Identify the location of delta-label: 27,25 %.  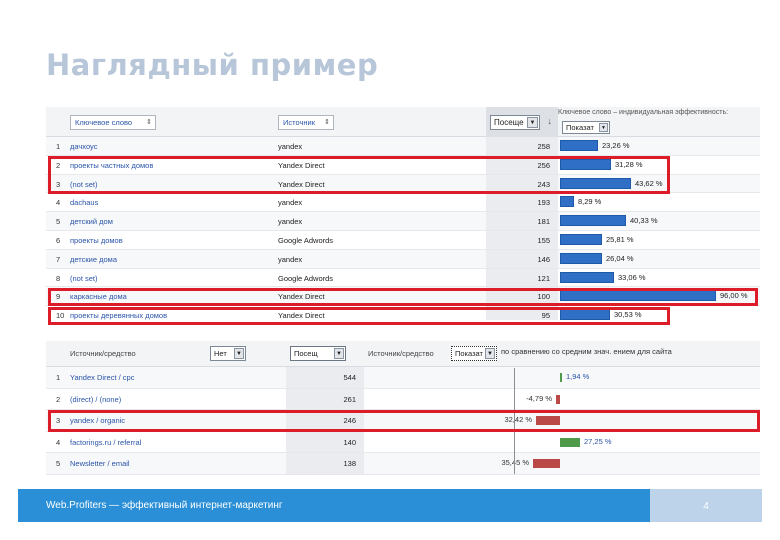
(598, 441).